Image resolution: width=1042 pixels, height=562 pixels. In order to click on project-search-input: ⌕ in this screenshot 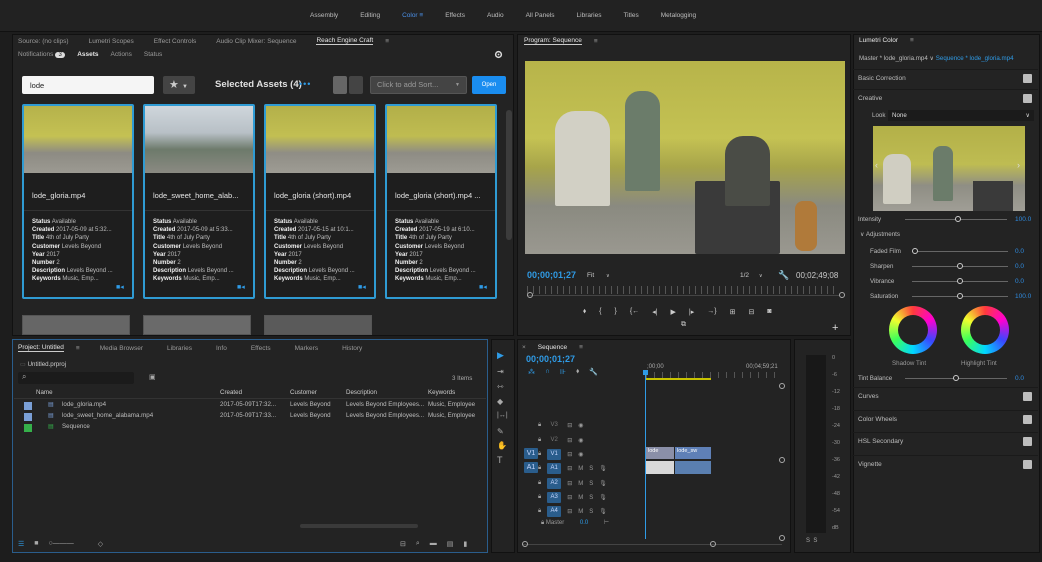, I will do `click(76, 378)`.